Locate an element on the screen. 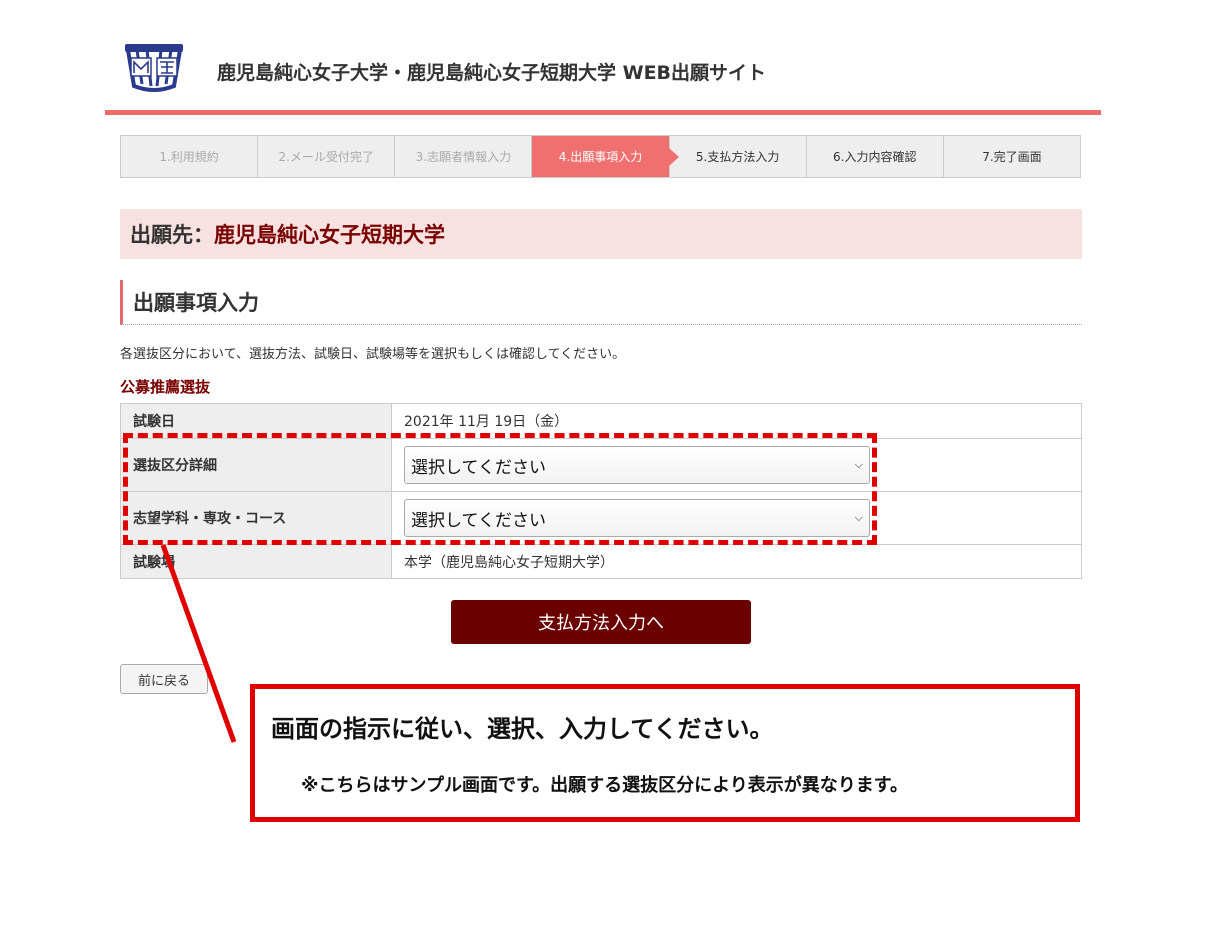  page-title: 出願事項入力 is located at coordinates (601, 302).